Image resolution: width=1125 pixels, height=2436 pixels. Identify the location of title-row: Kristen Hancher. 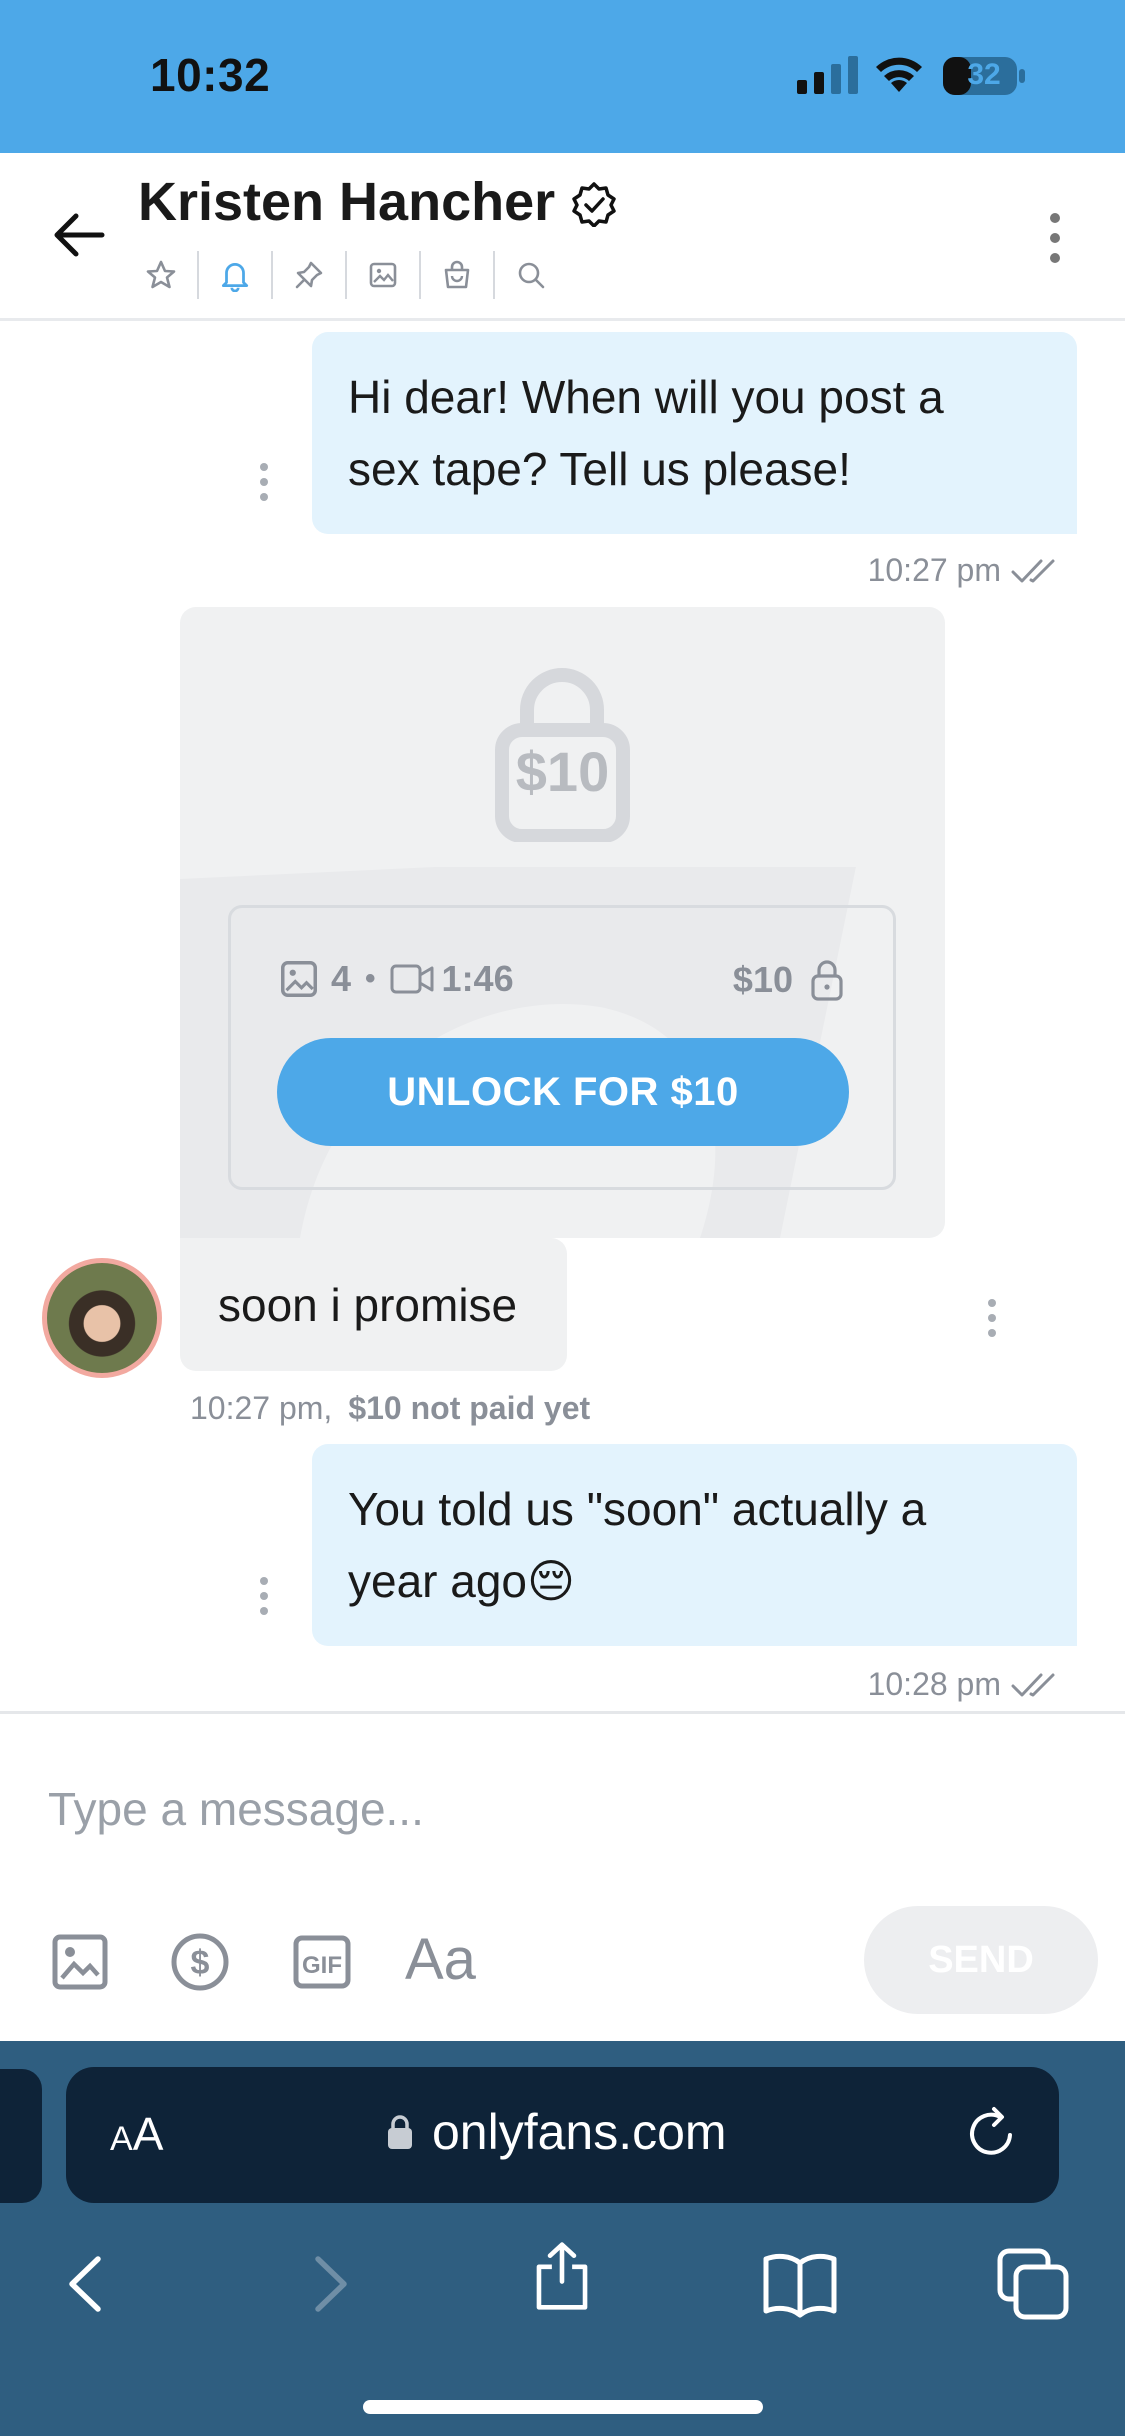
(377, 202).